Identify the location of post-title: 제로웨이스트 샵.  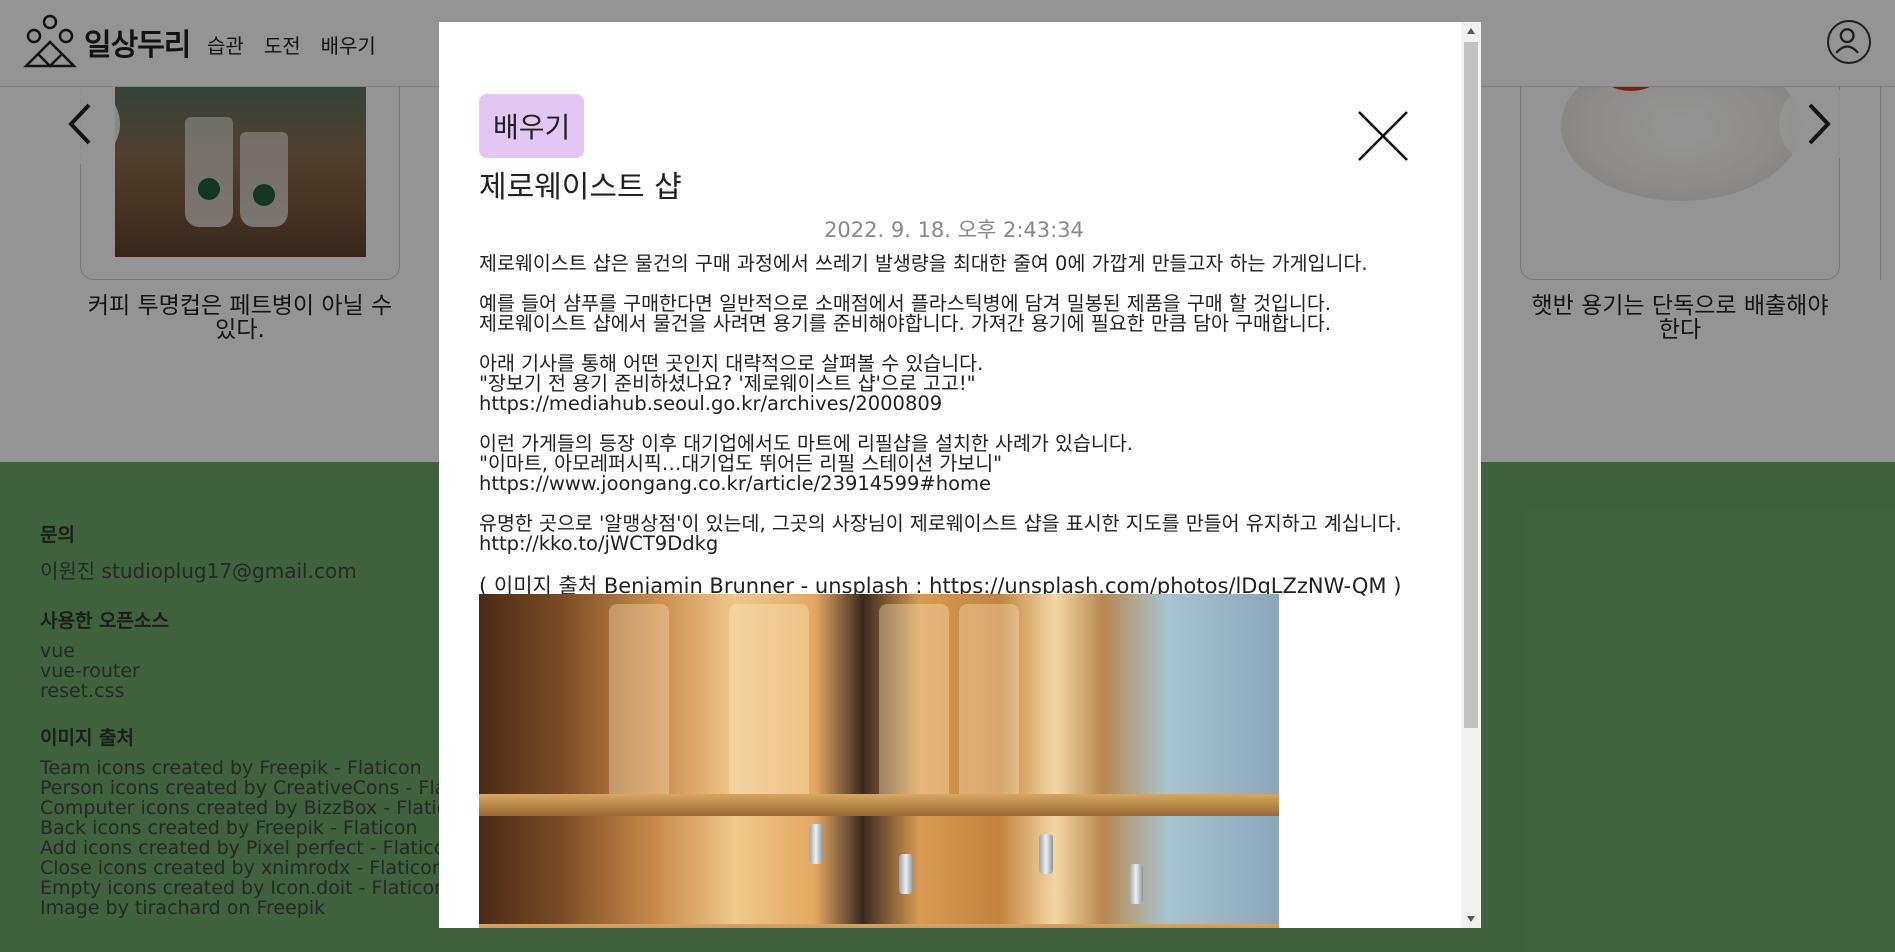
(580, 187).